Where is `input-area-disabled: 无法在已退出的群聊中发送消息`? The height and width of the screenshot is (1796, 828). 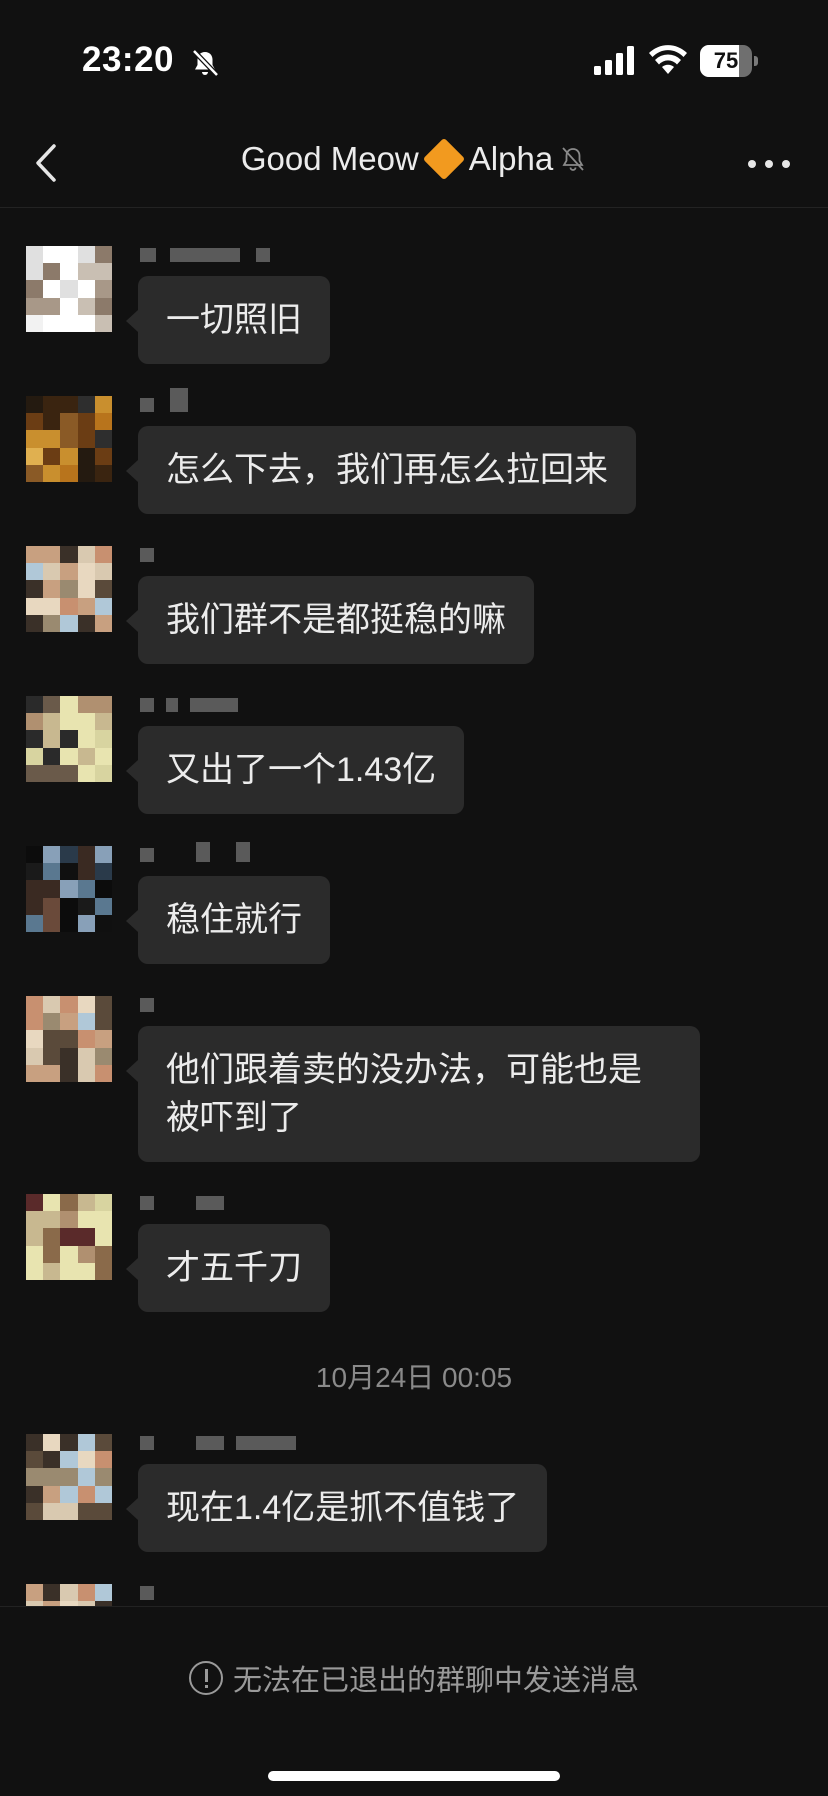
input-area-disabled: 无法在已退出的群聊中发送消息 is located at coordinates (414, 1701).